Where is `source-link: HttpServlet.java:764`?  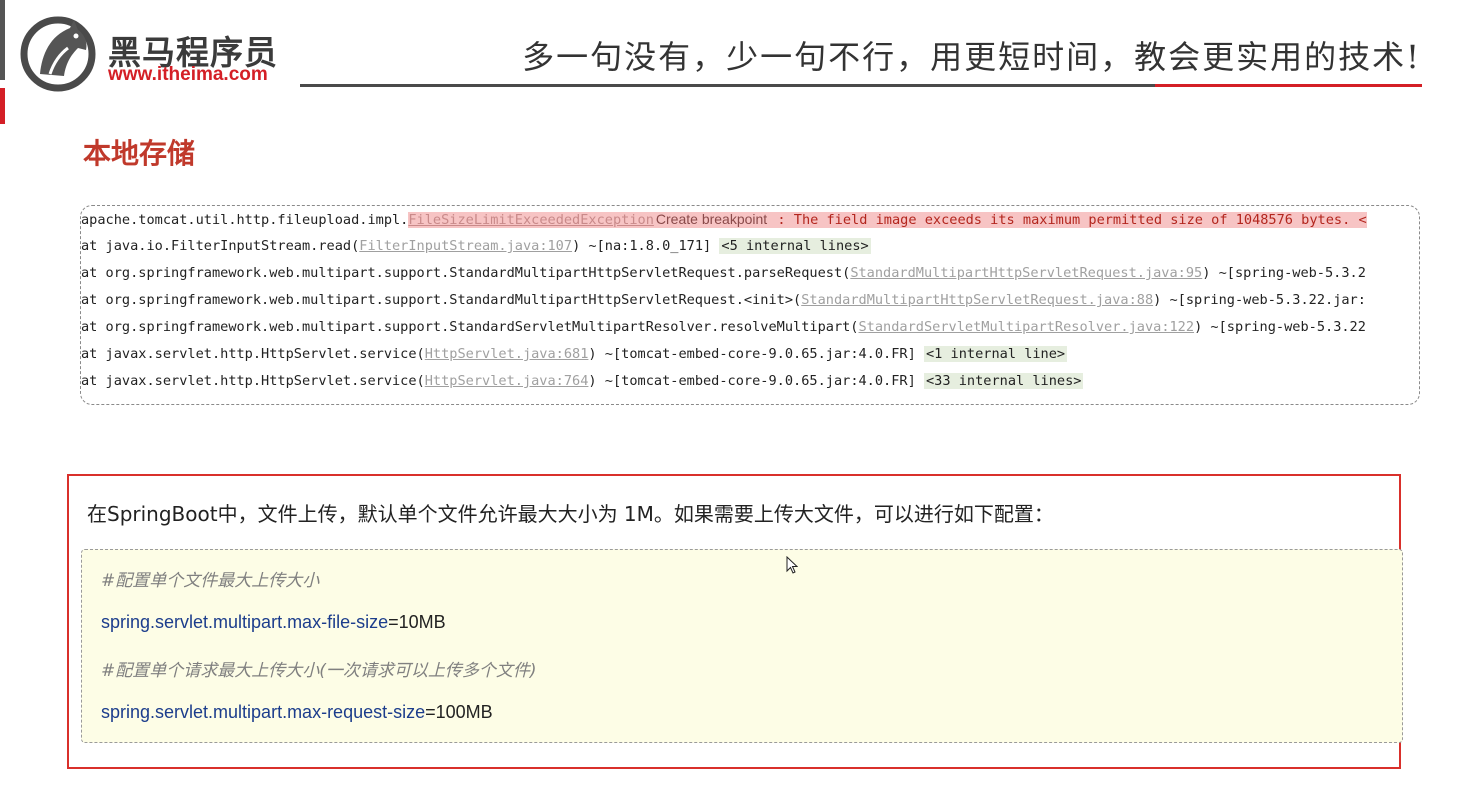 source-link: HttpServlet.java:764 is located at coordinates (507, 381).